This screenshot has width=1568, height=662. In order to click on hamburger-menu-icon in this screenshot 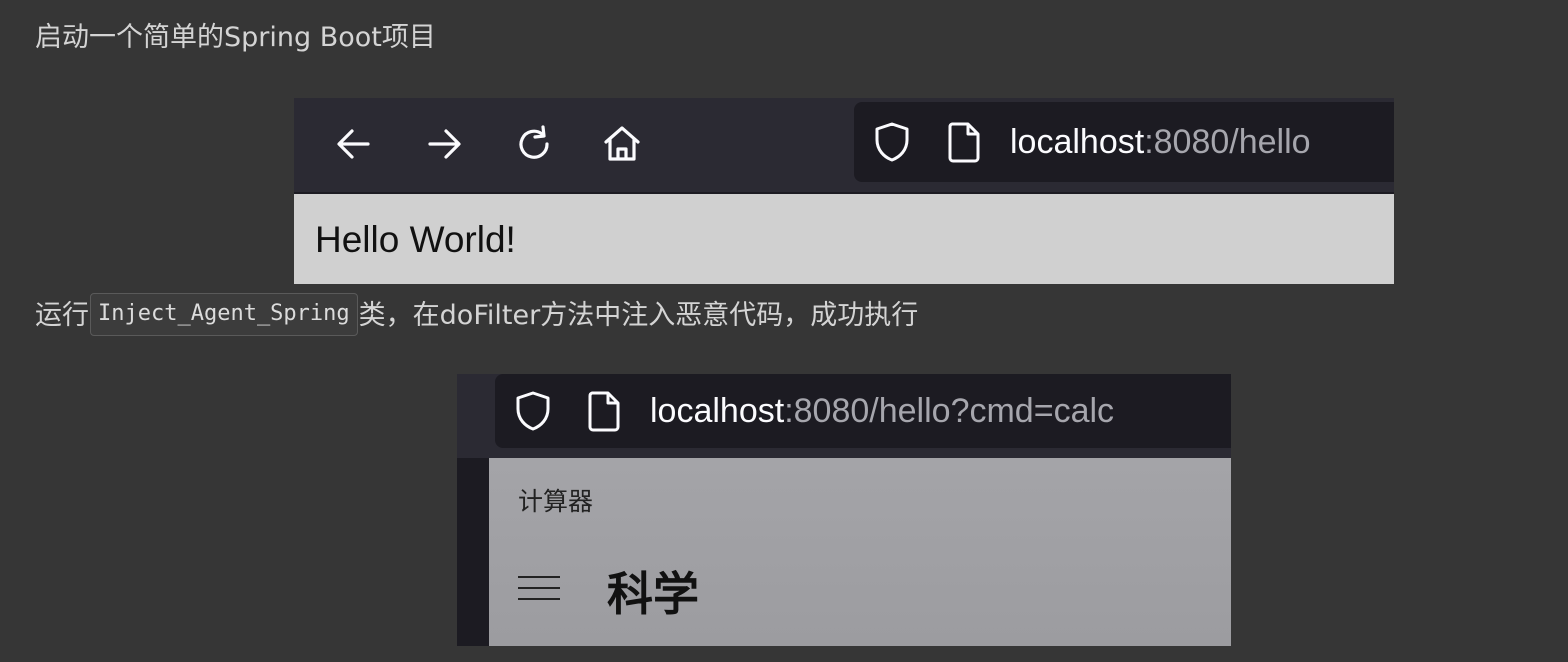, I will do `click(539, 590)`.